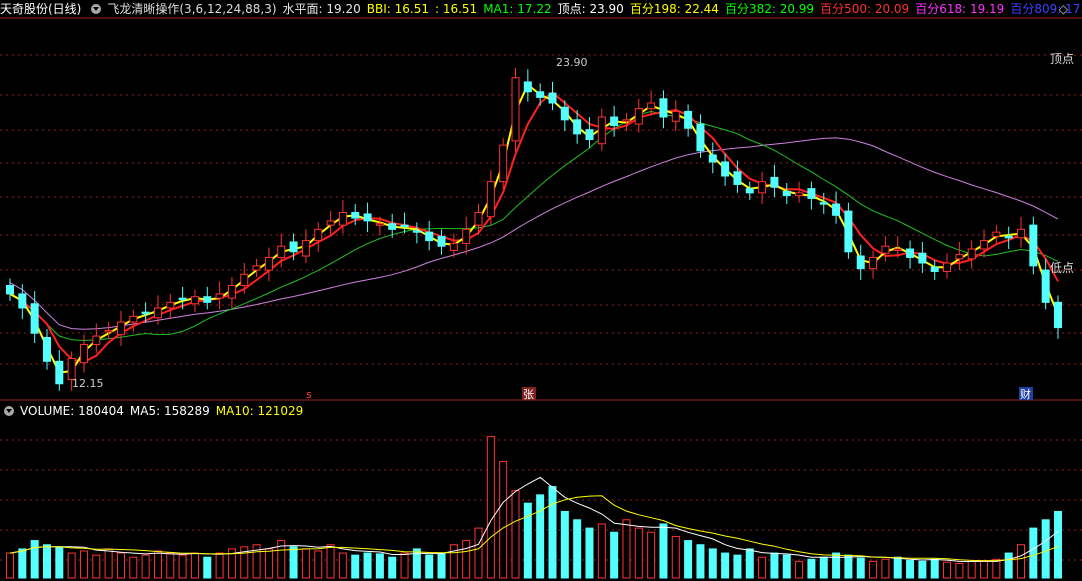 The image size is (1082, 581). I want to click on volume-header: VOLUME: 180404 MA5: 158289 MA10: 121029, so click(154, 411).